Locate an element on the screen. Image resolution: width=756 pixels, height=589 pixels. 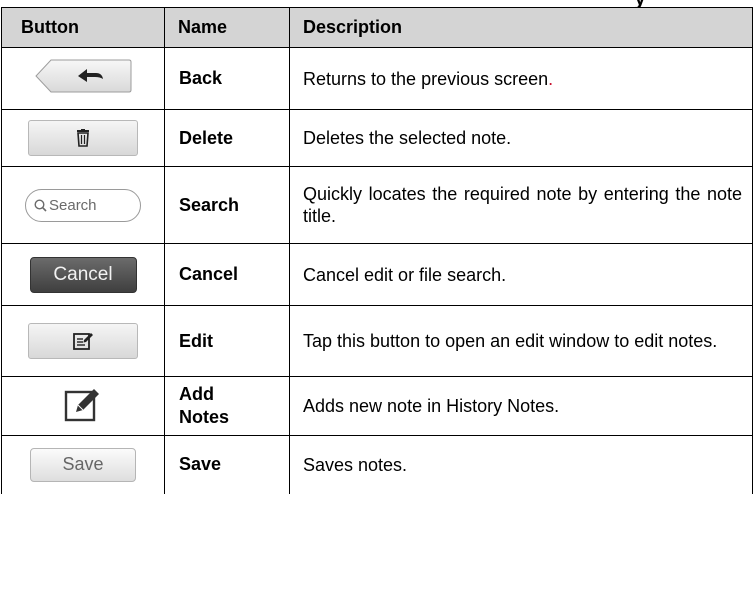
add-notes-button is located at coordinates (83, 406).